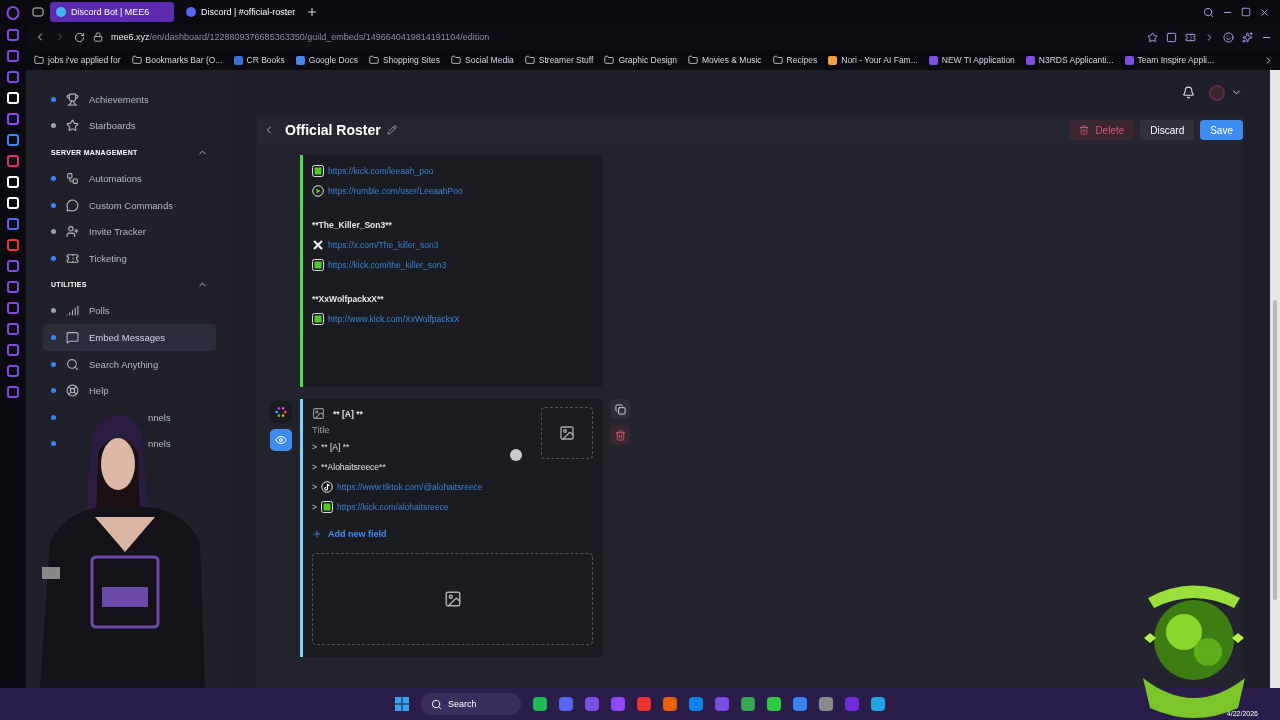 The image size is (1280, 720). Describe the element at coordinates (129, 231) in the screenshot. I see `sidebar-item: Invite Tracker` at that location.